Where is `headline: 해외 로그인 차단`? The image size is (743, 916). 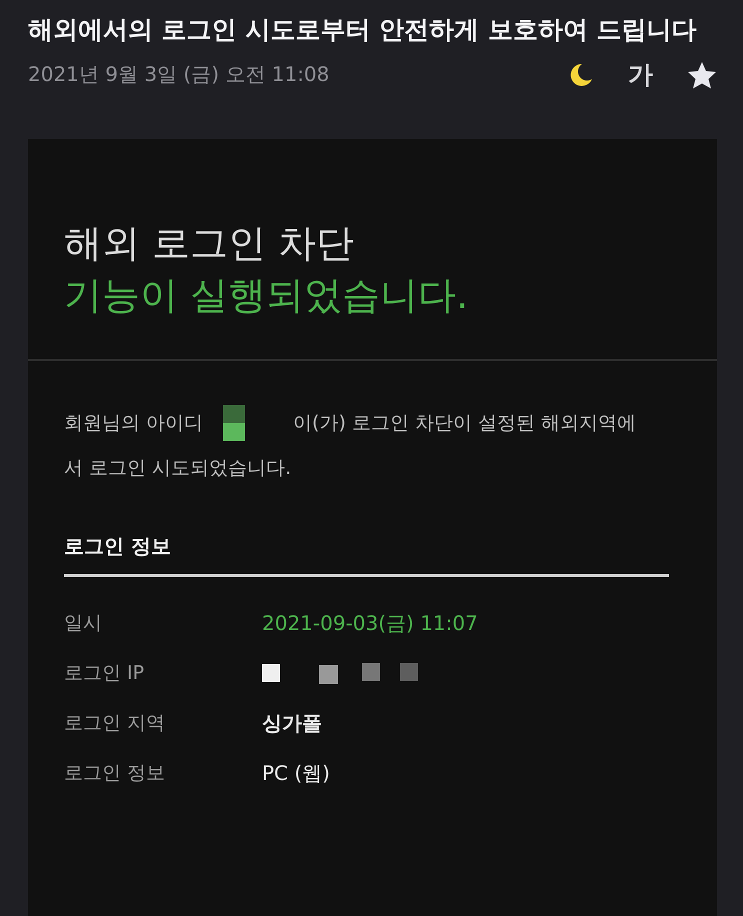
headline: 해외 로그인 차단 is located at coordinates (210, 243).